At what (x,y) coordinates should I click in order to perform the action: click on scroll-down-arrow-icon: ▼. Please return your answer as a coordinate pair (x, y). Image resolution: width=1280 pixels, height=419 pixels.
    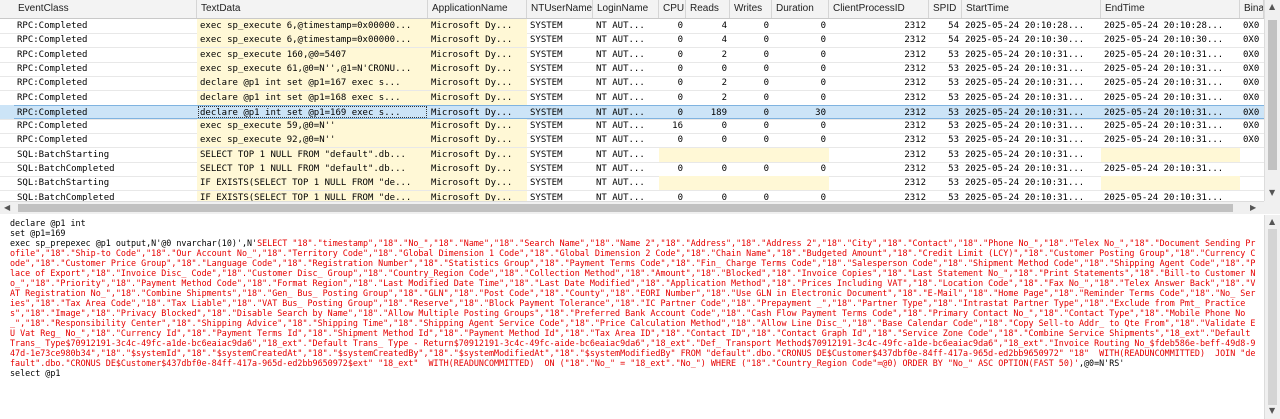
    Looking at the image, I should click on (1272, 193).